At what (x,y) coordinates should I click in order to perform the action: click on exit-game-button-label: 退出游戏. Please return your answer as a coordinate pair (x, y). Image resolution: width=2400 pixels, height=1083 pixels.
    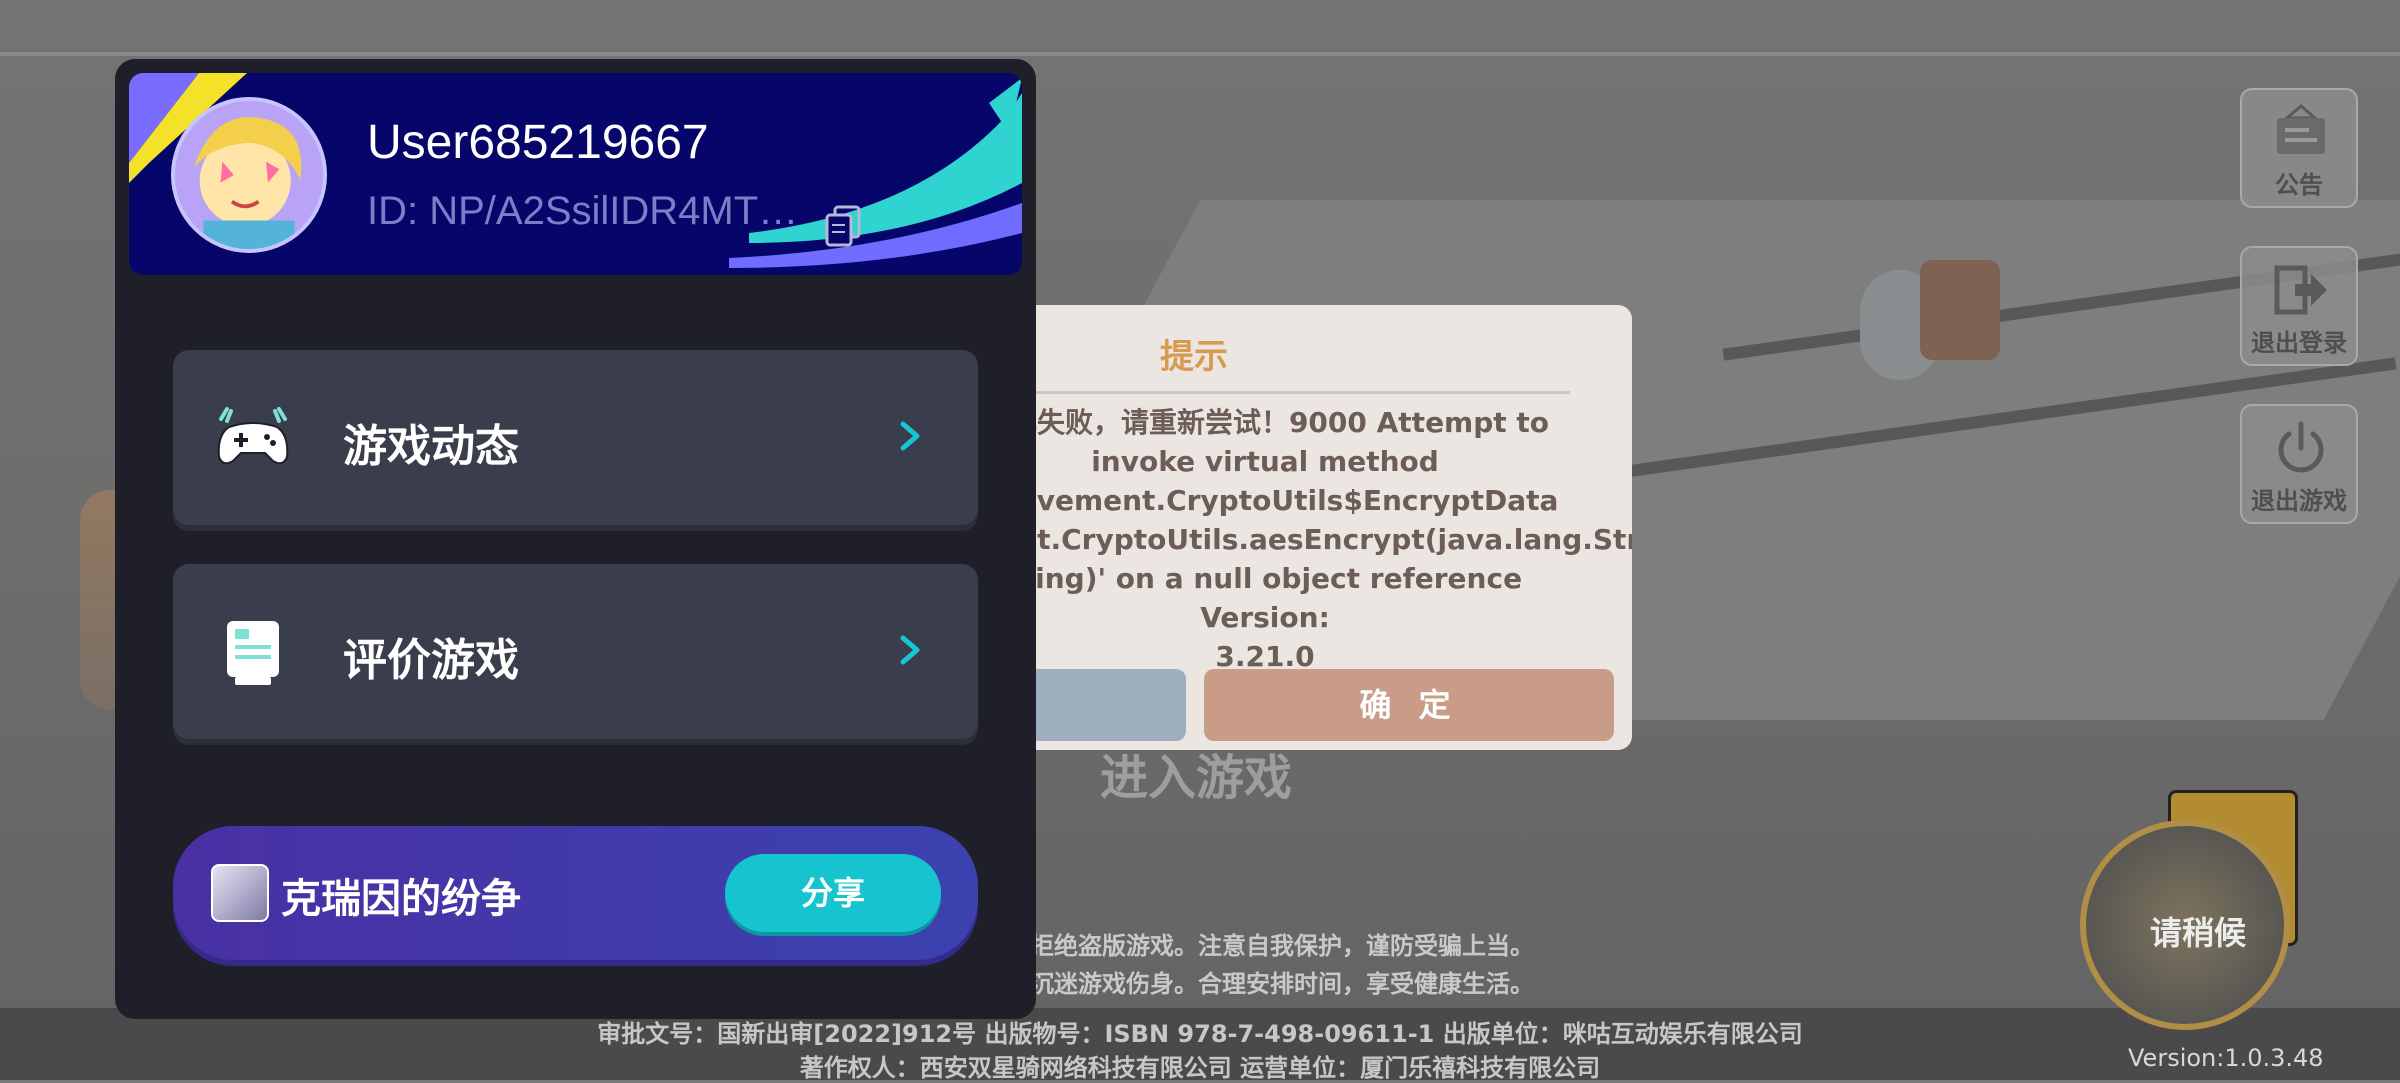
    Looking at the image, I should click on (2299, 501).